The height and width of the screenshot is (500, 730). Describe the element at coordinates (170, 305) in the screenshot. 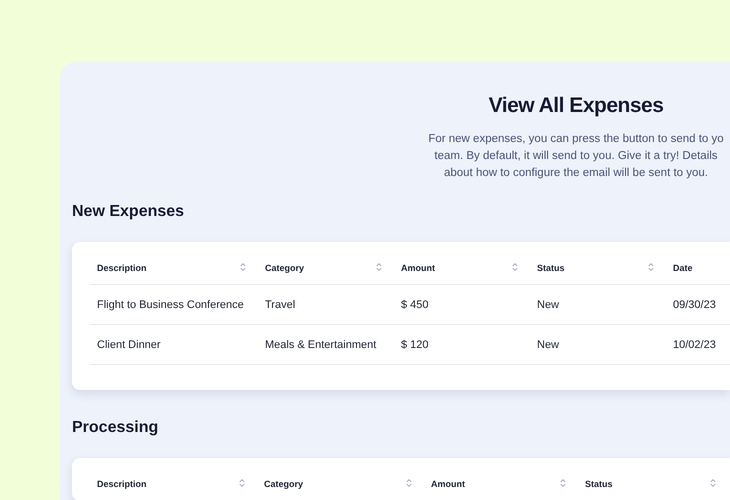

I see `table-cell: Flight to Business Conference` at that location.